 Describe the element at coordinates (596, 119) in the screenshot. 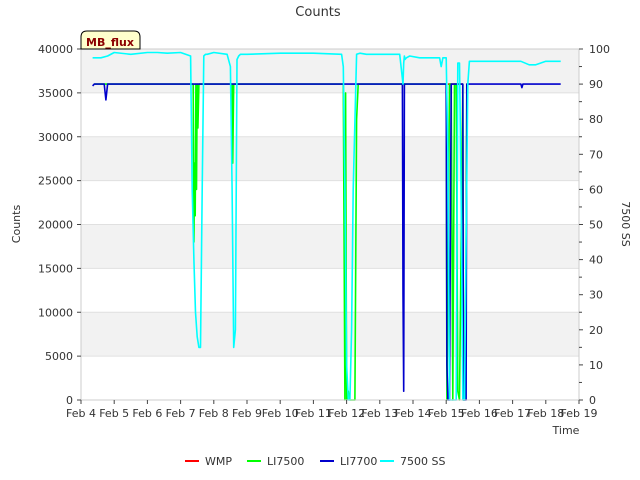

I see `y2-tick-label: 80` at that location.